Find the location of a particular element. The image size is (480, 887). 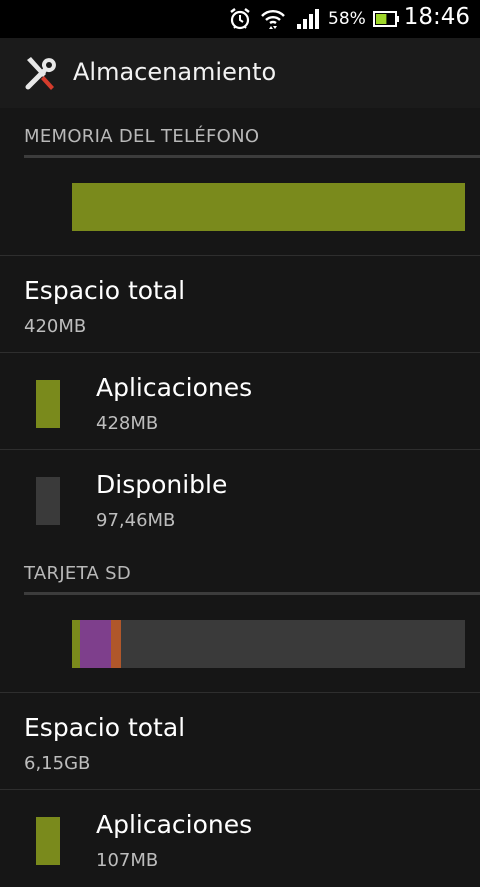

available-color-swatch is located at coordinates (48, 501).